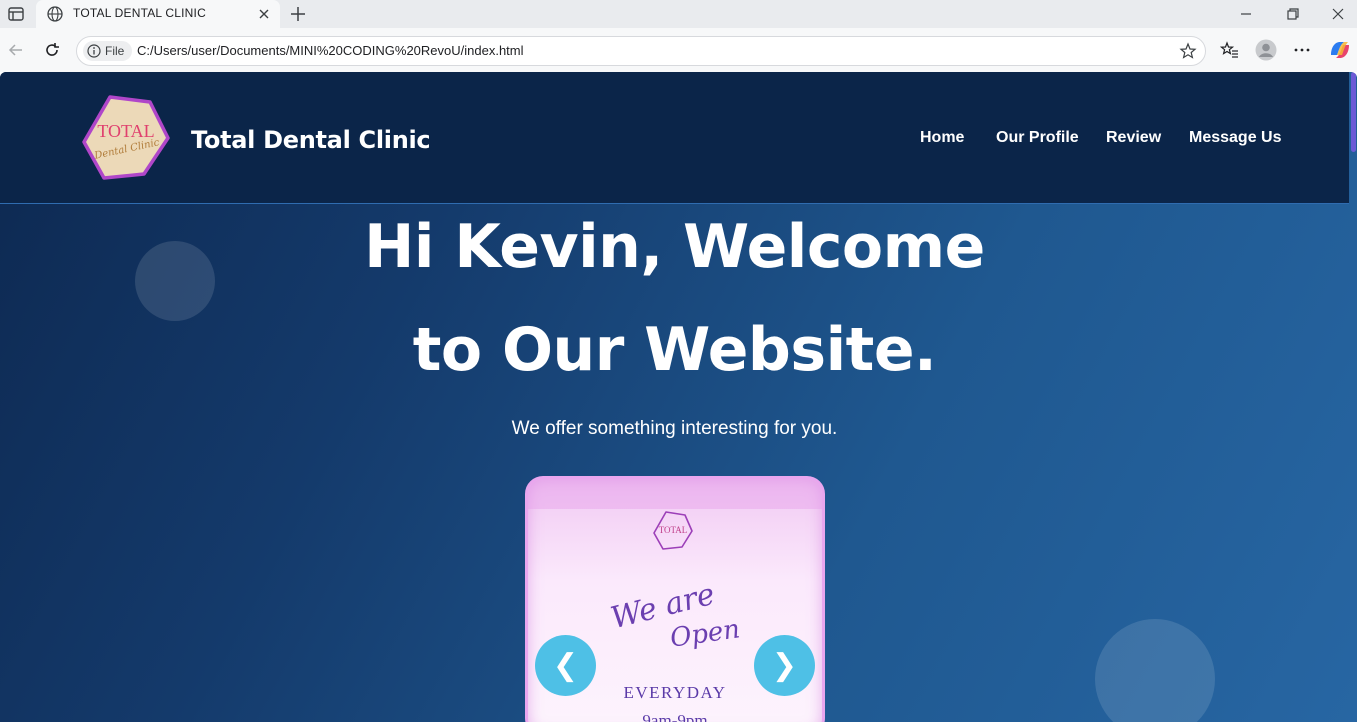  Describe the element at coordinates (675, 716) in the screenshot. I see `promo-hours: 9am-9pm` at that location.